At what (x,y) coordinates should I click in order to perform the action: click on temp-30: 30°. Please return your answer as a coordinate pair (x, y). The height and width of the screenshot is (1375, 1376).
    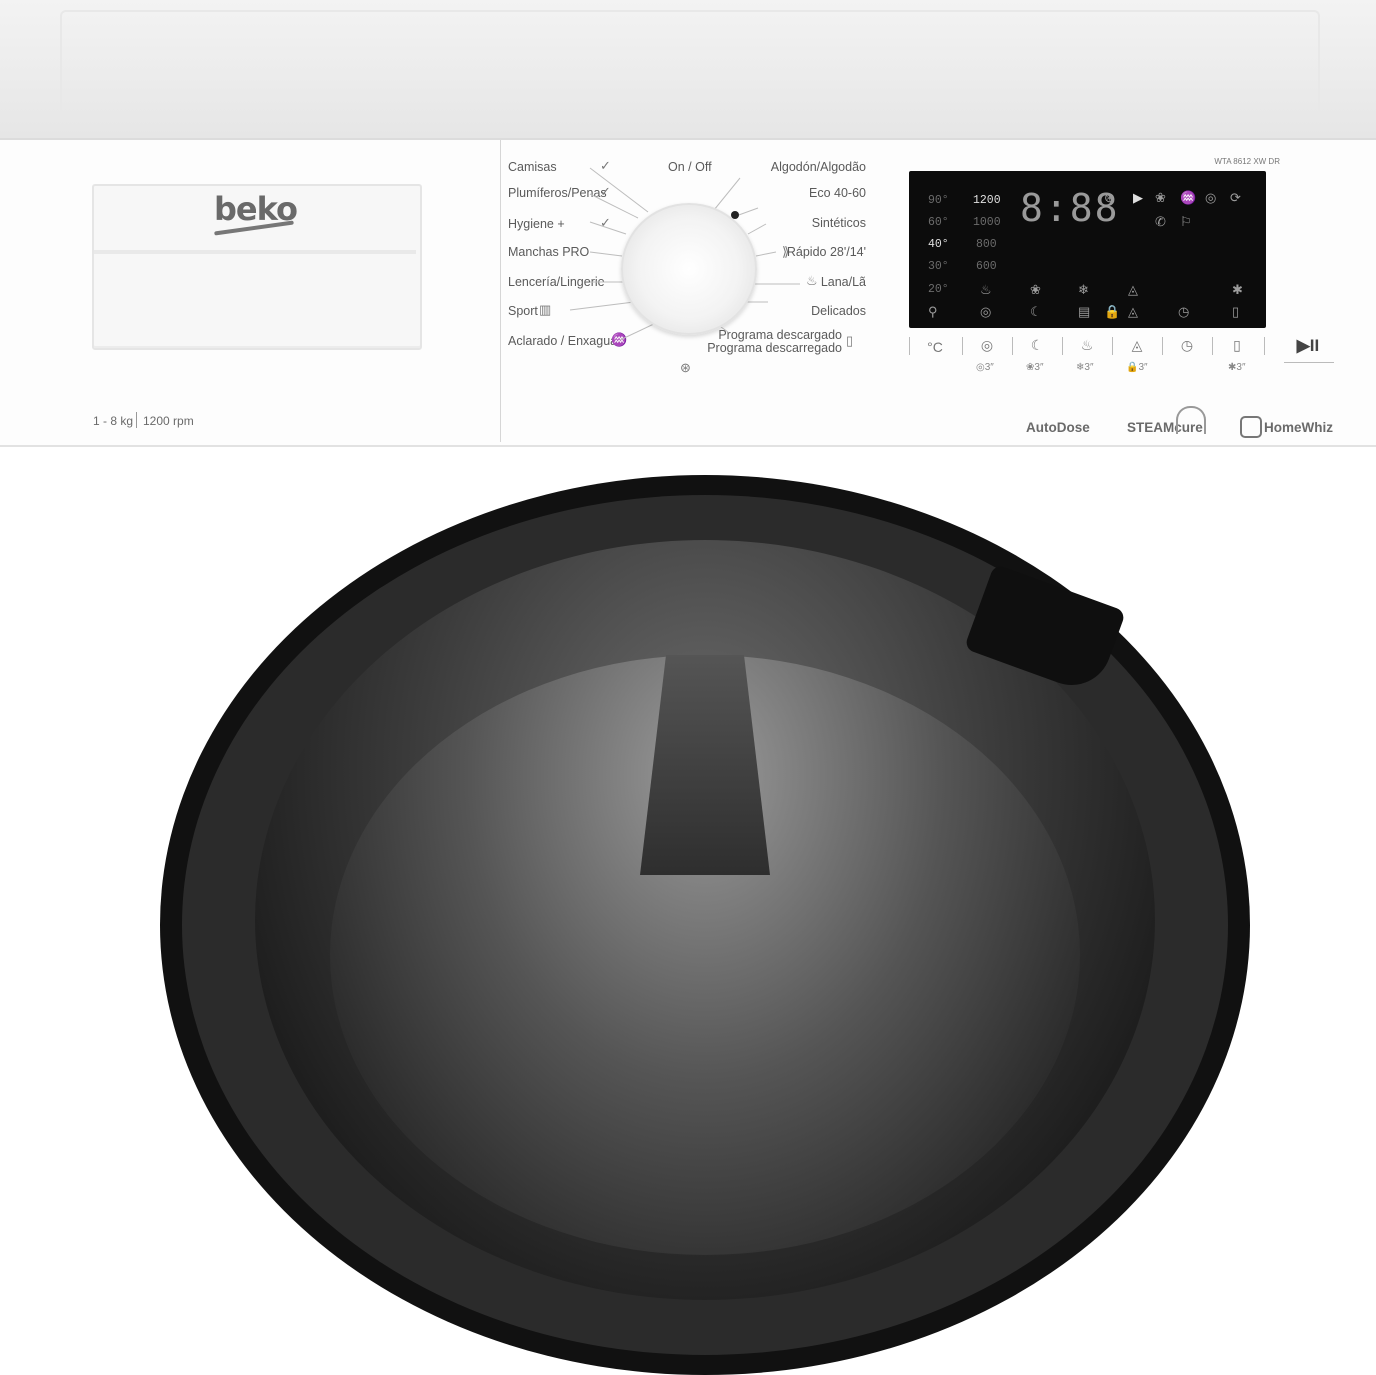
    Looking at the image, I should click on (938, 266).